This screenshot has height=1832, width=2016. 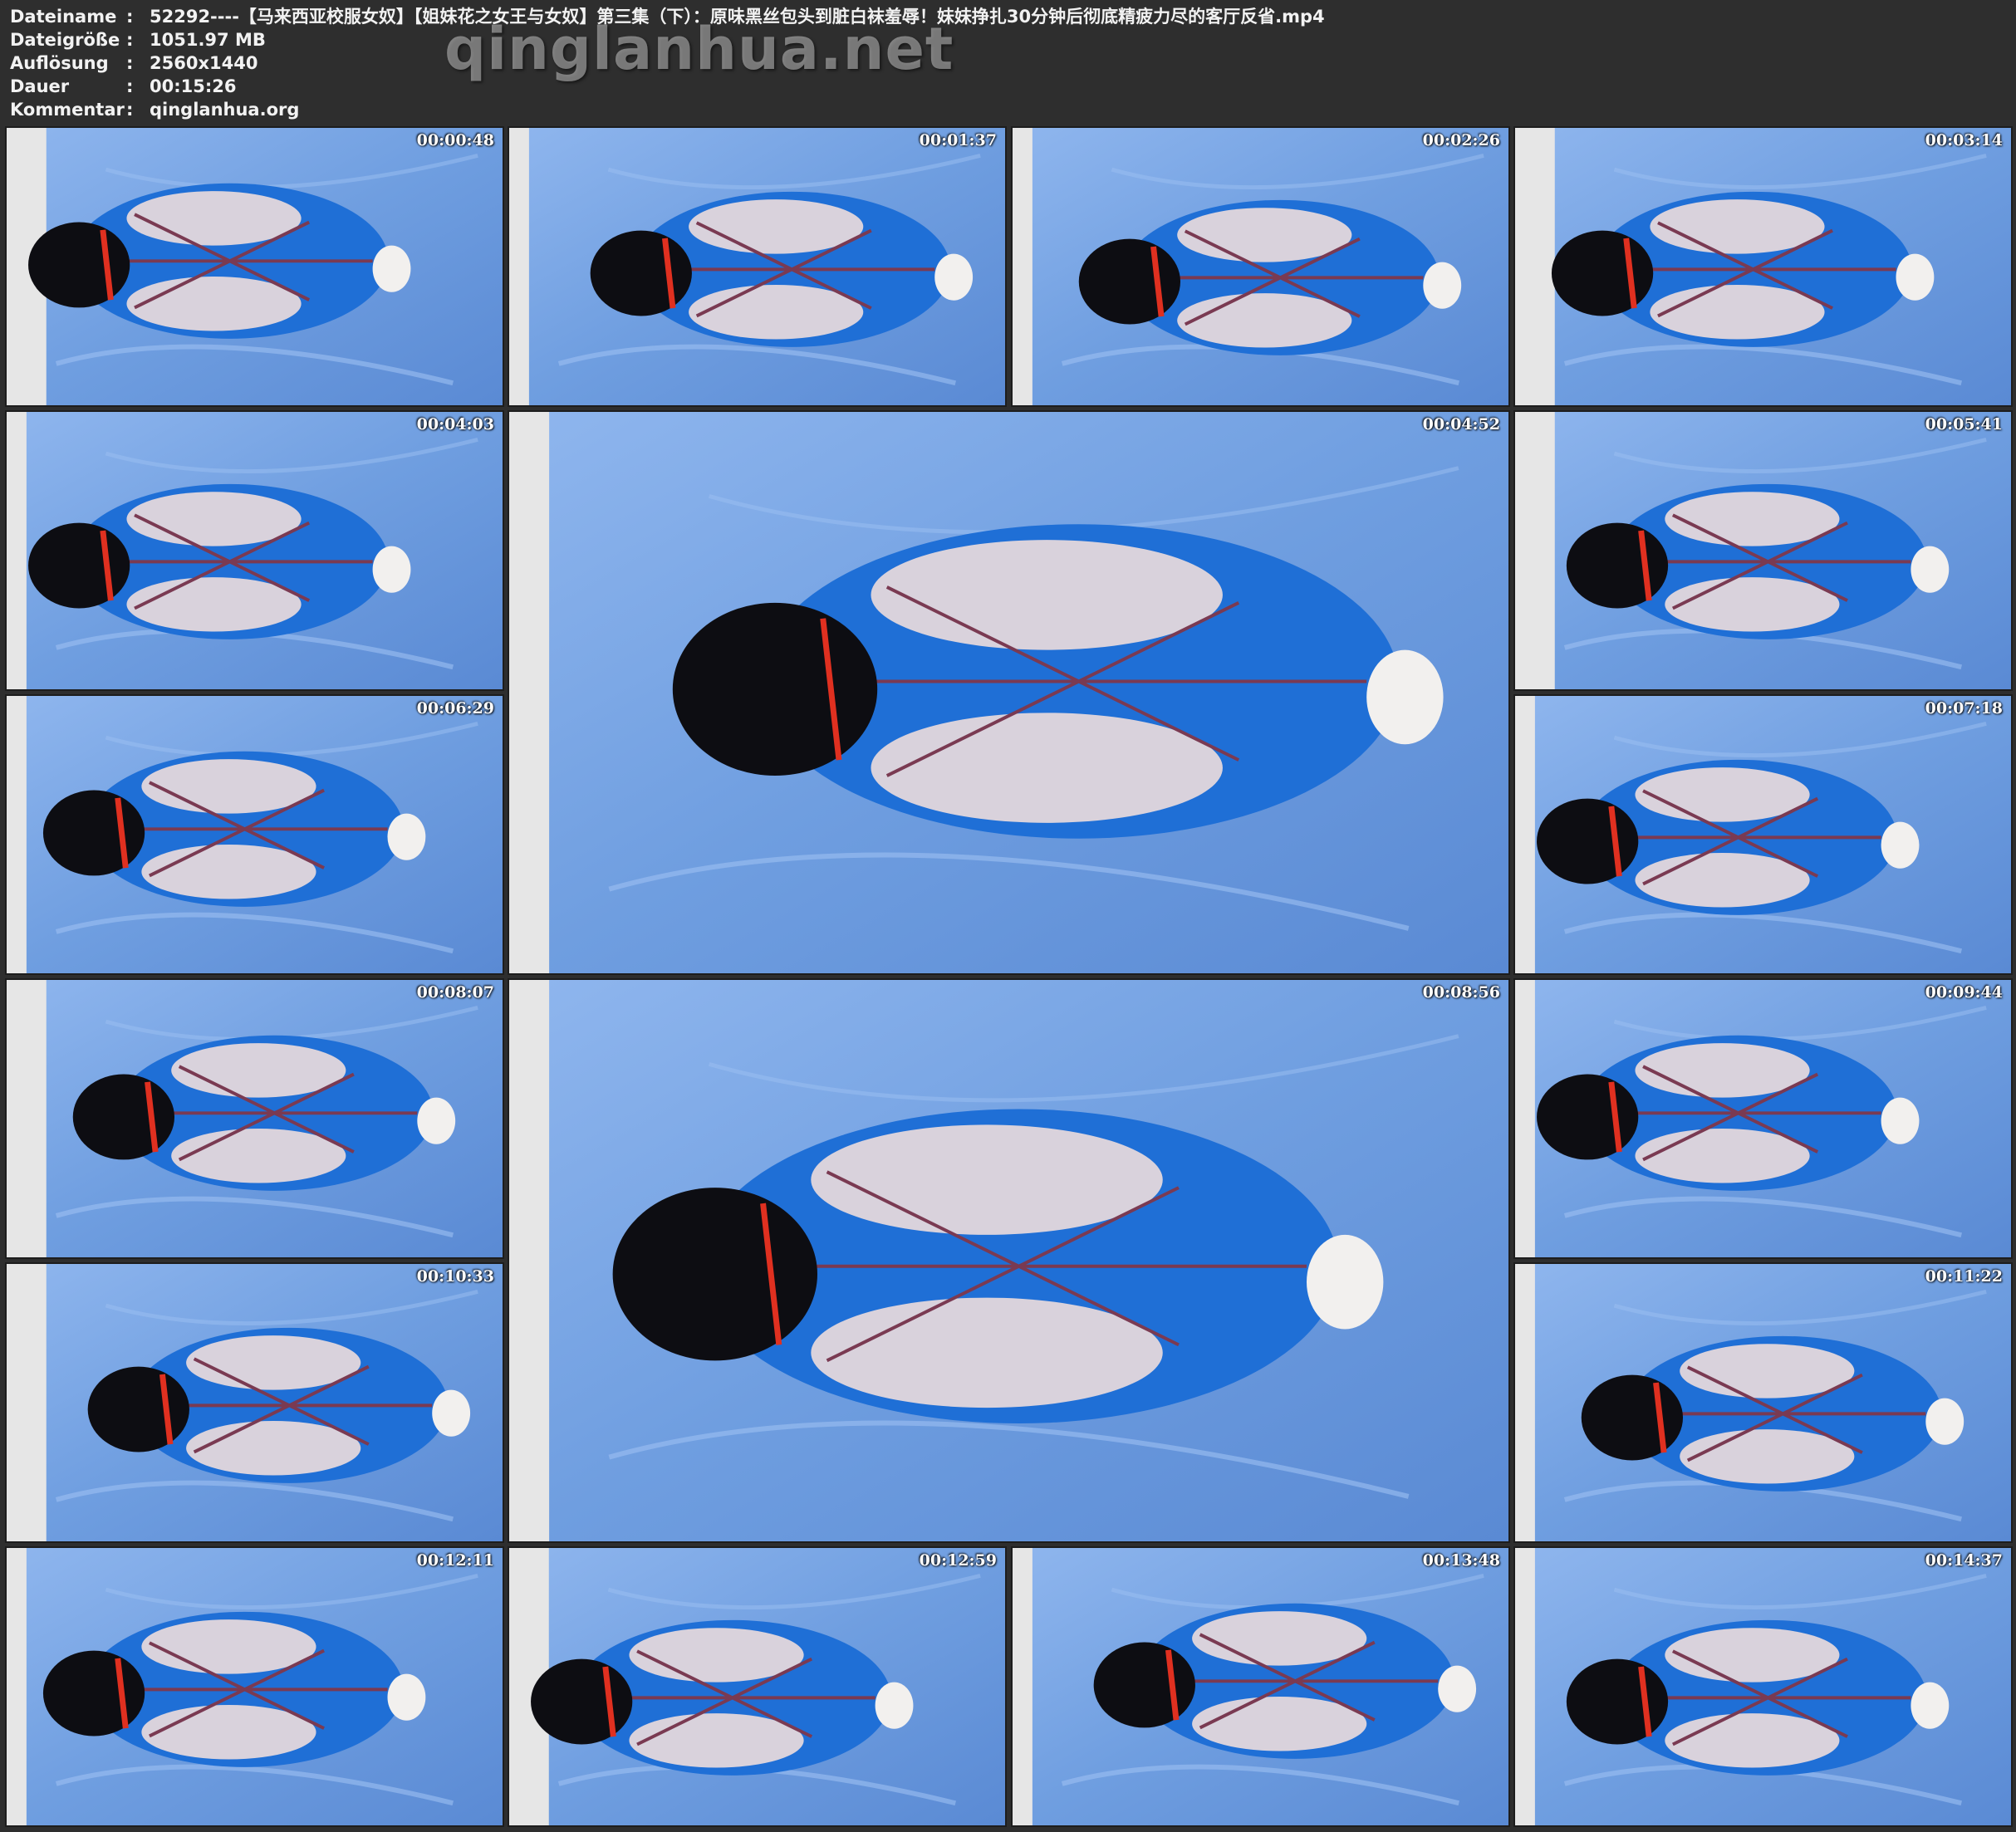 I want to click on comment-row: Kommentar: qinglanhua.org, so click(x=154, y=109).